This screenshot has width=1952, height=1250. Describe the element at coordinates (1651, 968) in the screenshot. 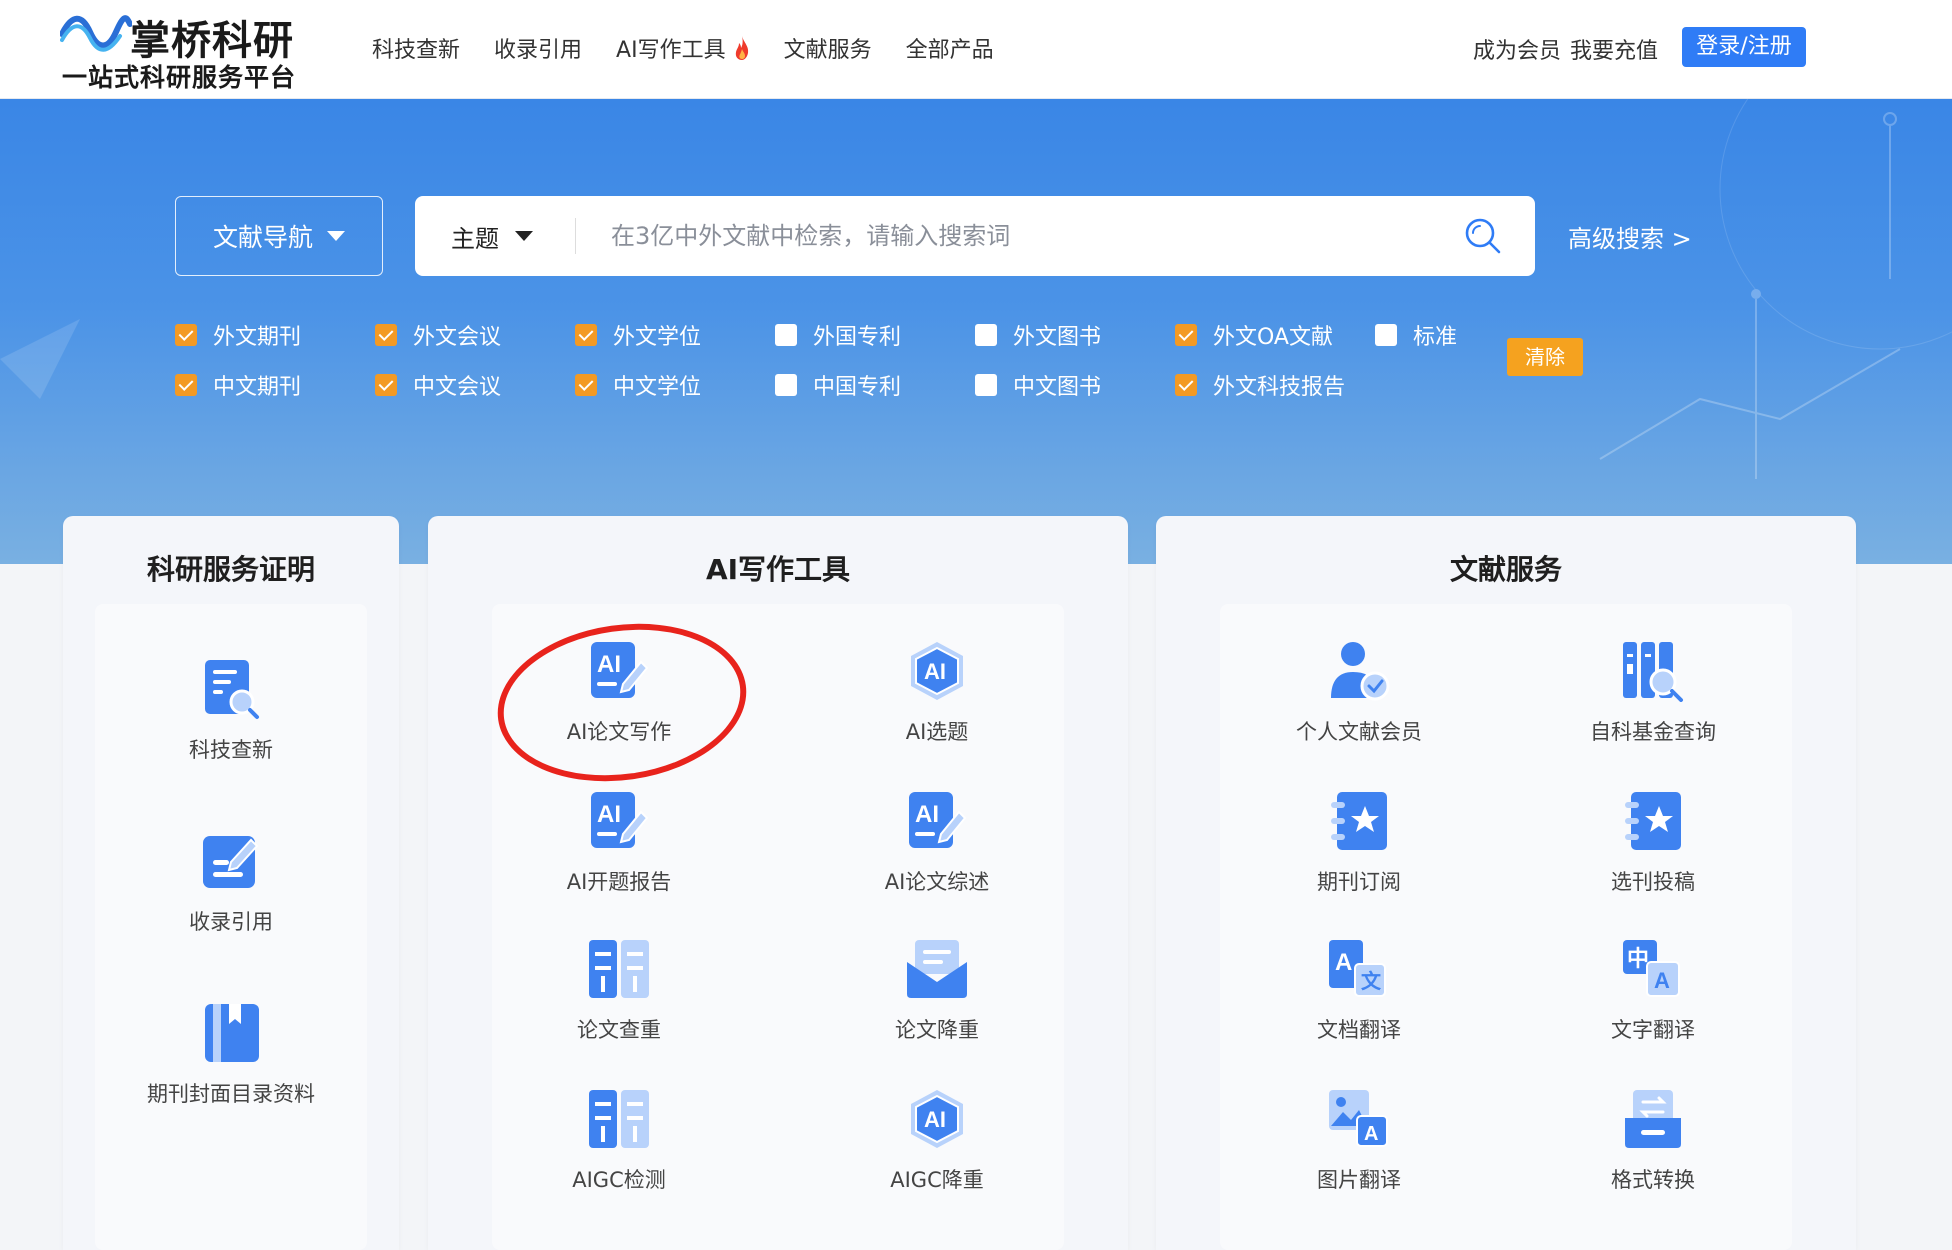

I see `text-translate-icon: 中 A` at that location.